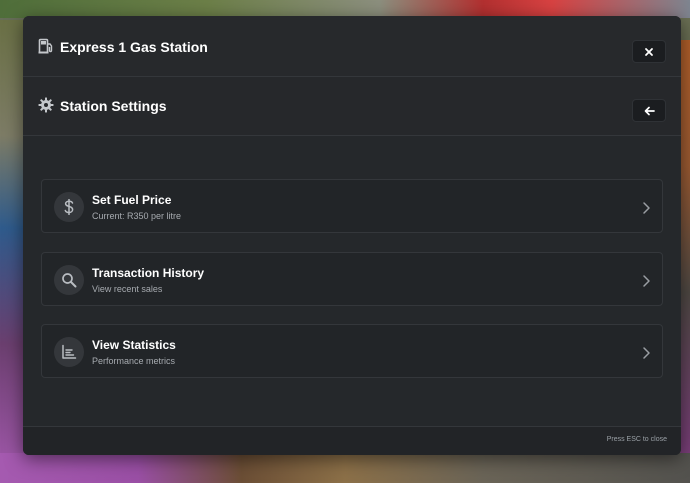  What do you see at coordinates (352, 440) in the screenshot?
I see `window-footer: Press ESC to close` at bounding box center [352, 440].